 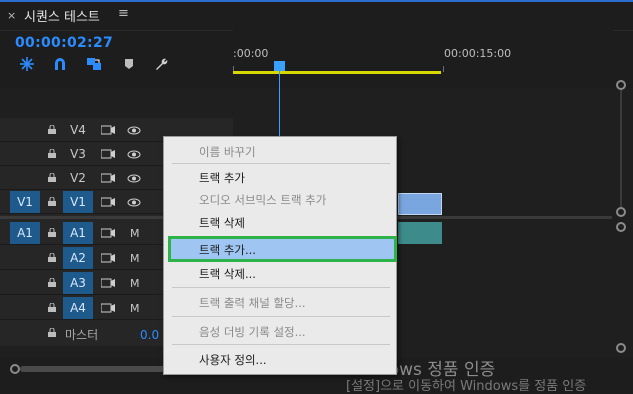 What do you see at coordinates (27, 64) in the screenshot?
I see `snap-icon` at bounding box center [27, 64].